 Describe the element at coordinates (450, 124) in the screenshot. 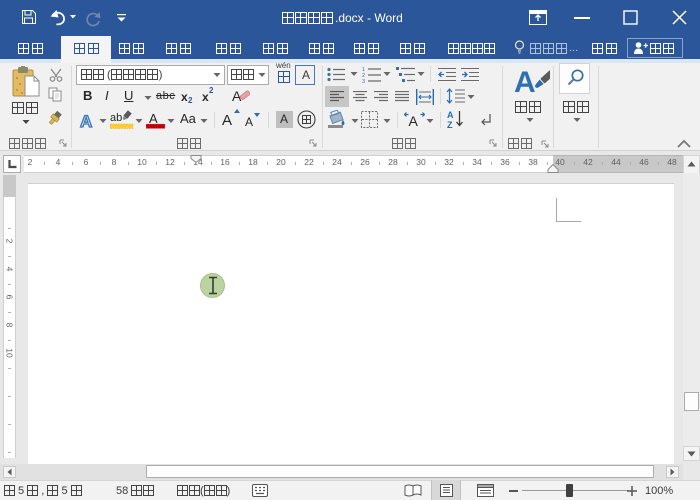

I see `svg-text: Z` at that location.